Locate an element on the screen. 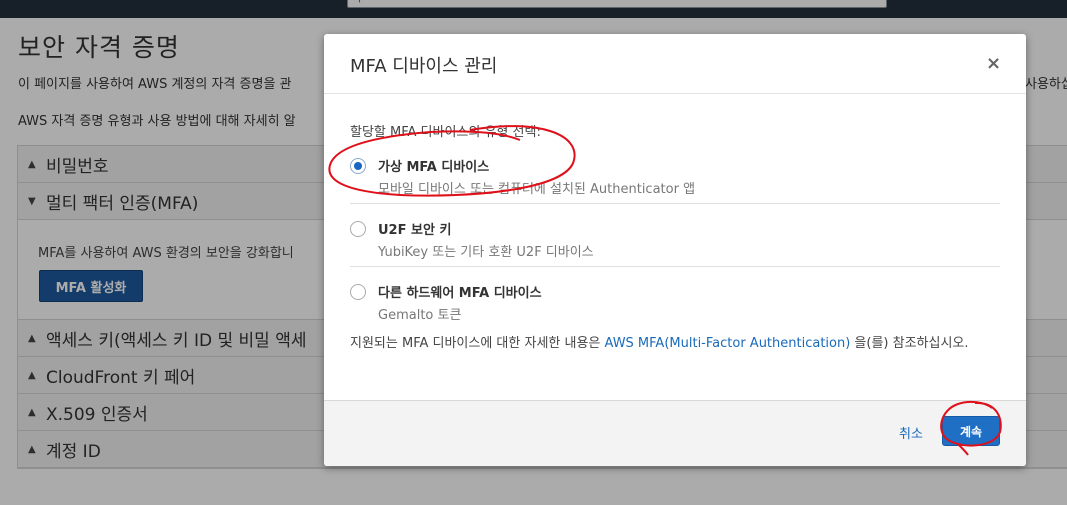 Image resolution: width=1067 pixels, height=505 pixels. info-prefix: 지원되는 MFA 디바이스에 대한 자세한 내용은 is located at coordinates (477, 343).